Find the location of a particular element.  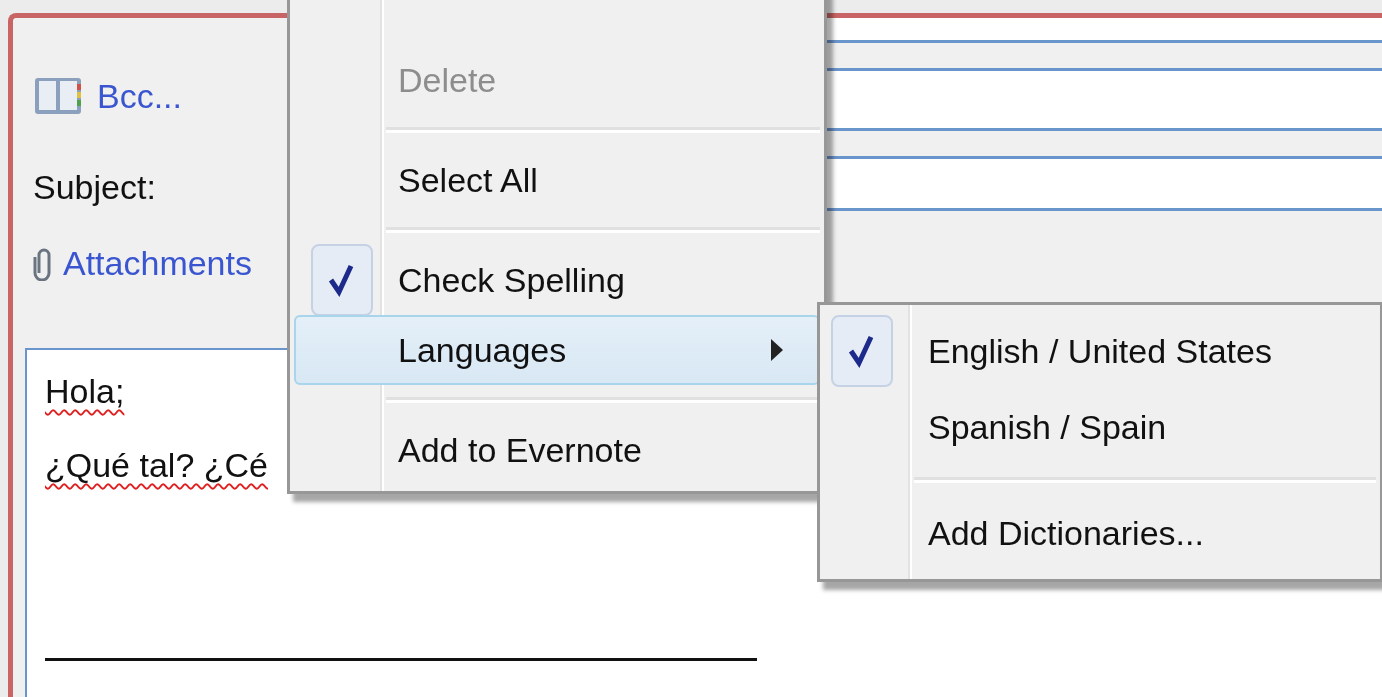

menu-item: Spanish / Spain is located at coordinates (1100, 427).